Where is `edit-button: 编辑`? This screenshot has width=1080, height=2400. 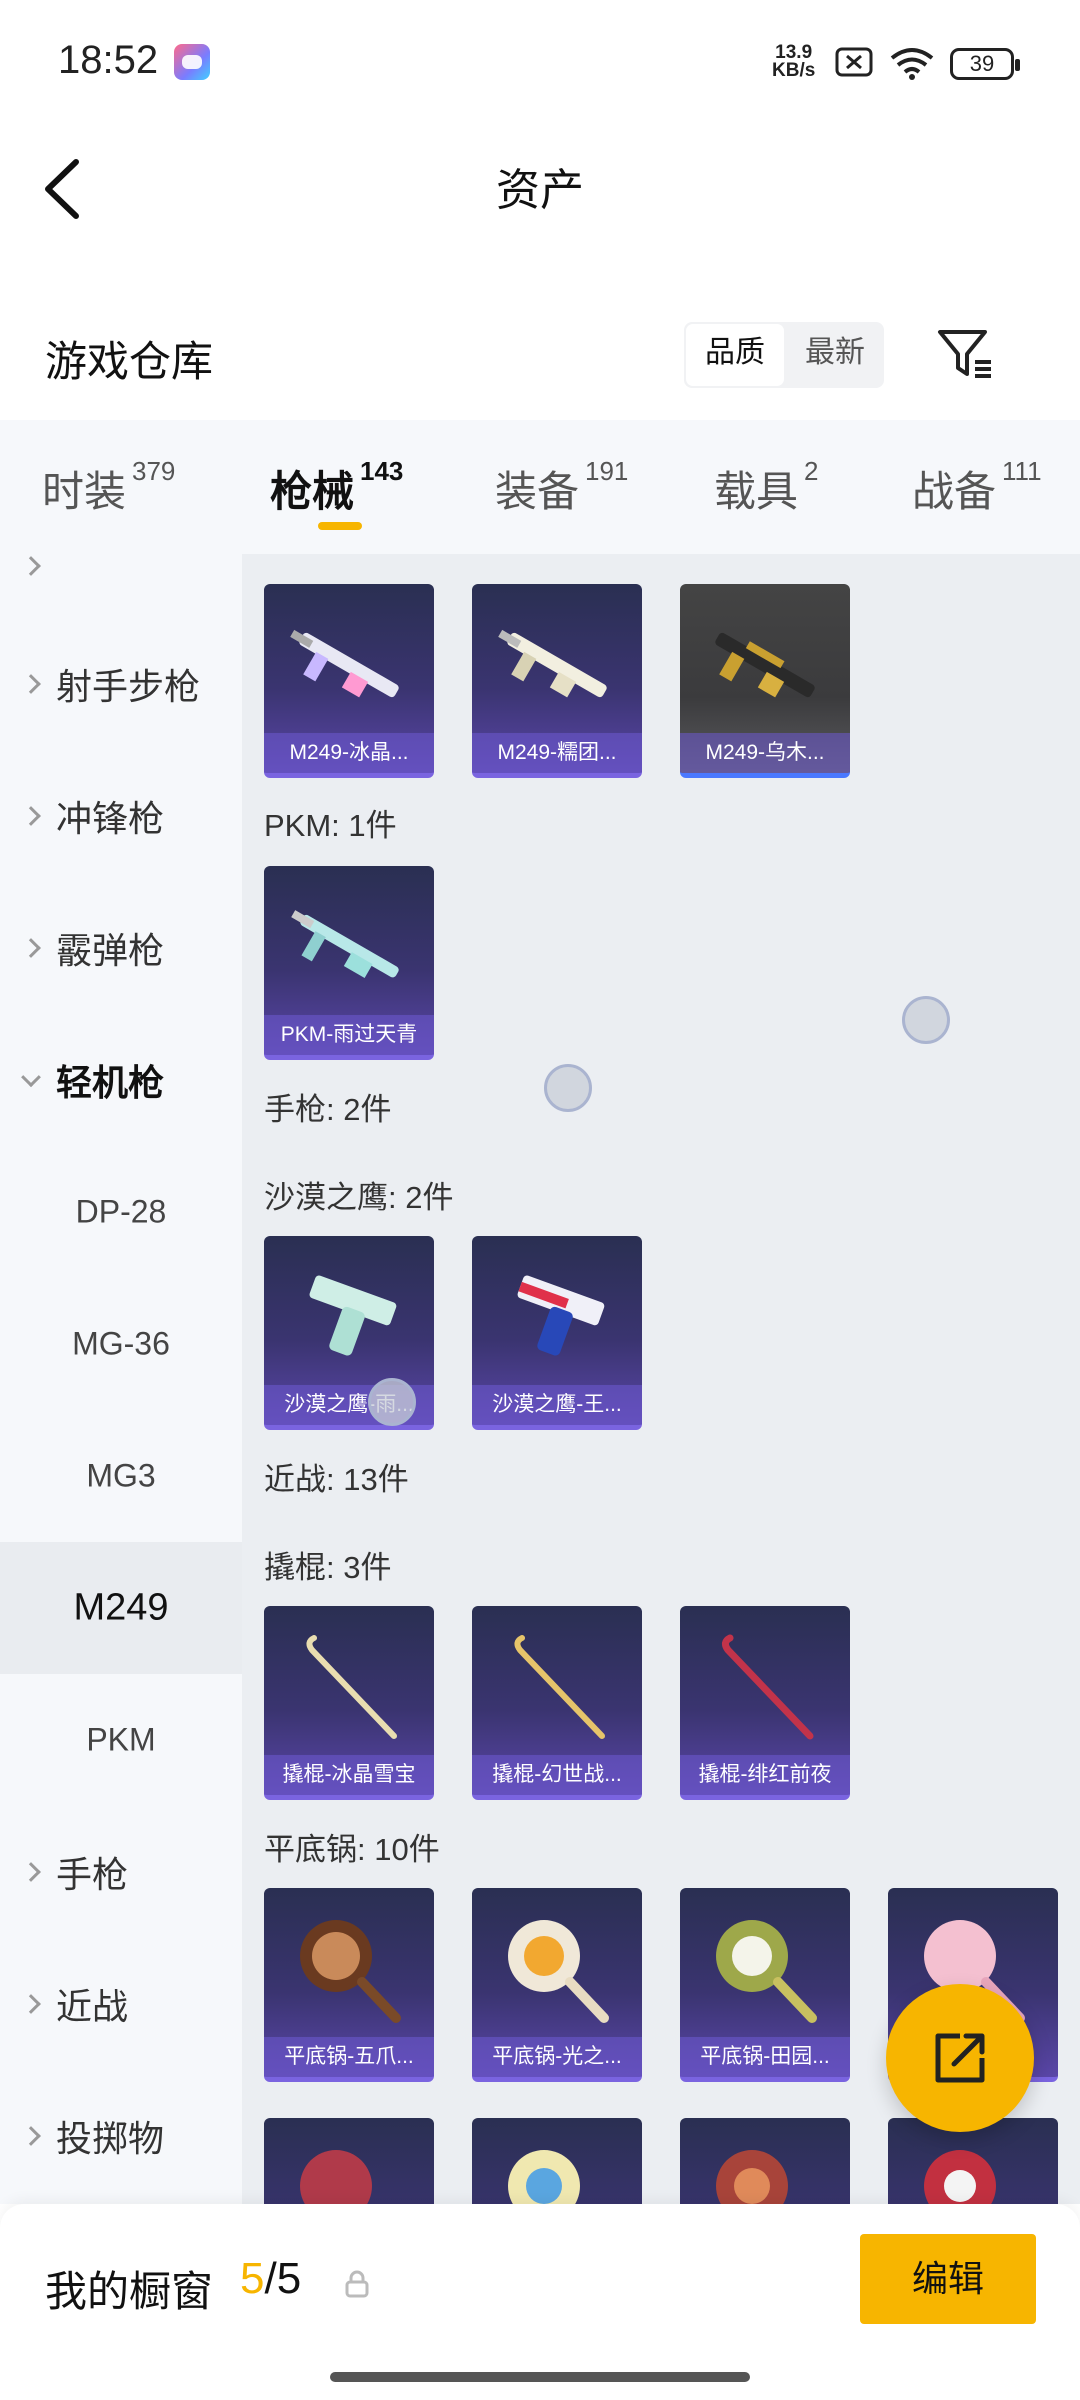
edit-button: 编辑 is located at coordinates (948, 2279).